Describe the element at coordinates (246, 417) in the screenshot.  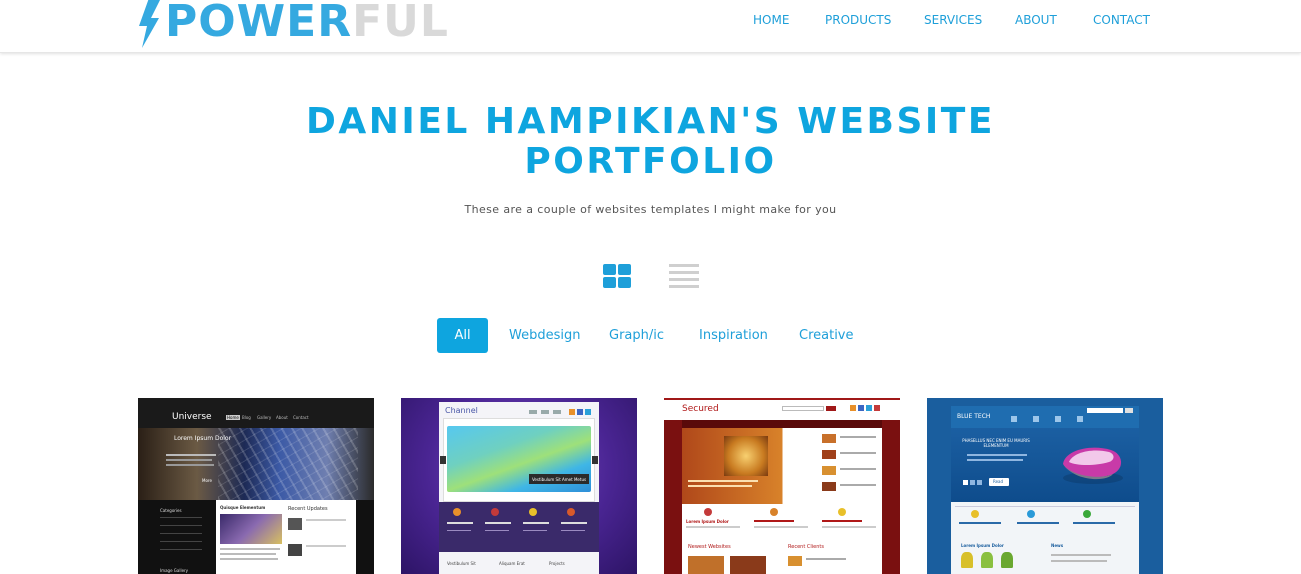
I see `thumb-nav: Blog` at that location.